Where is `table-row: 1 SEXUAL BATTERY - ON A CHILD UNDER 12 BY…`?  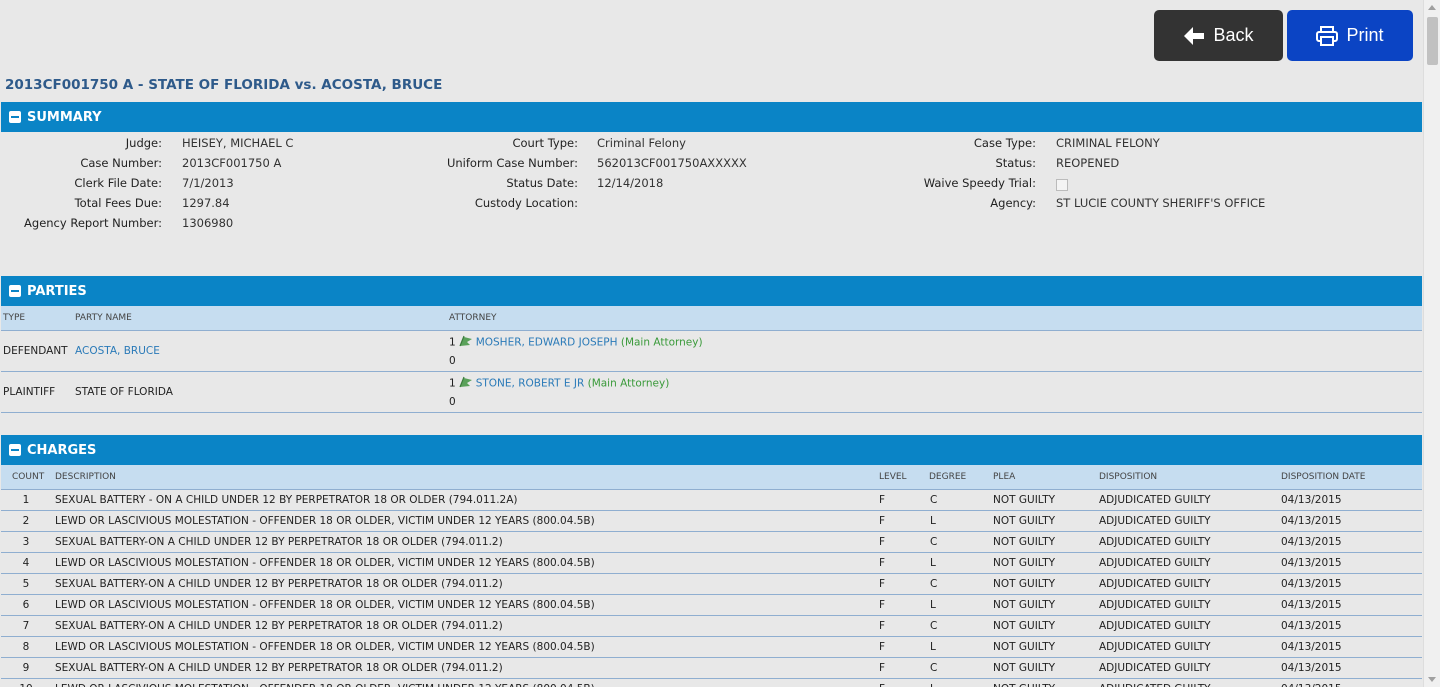
table-row: 1 SEXUAL BATTERY - ON A CHILD UNDER 12 BY… is located at coordinates (711, 500).